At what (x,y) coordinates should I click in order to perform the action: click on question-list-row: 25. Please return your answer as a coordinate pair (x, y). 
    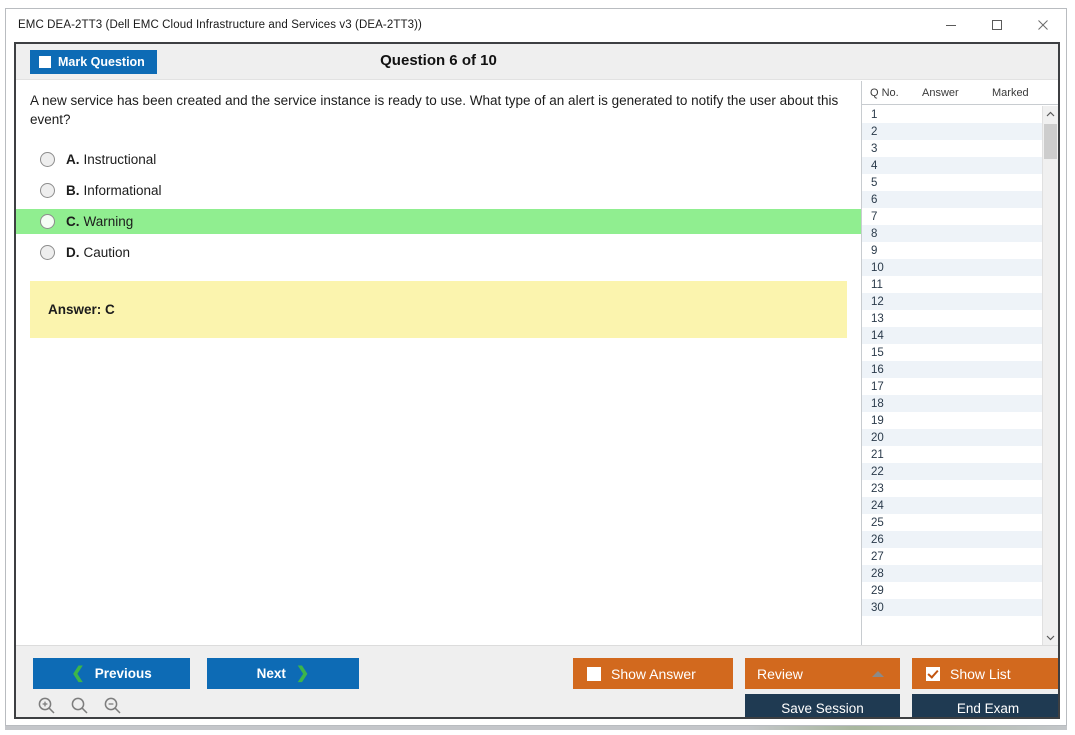
    Looking at the image, I should click on (952, 522).